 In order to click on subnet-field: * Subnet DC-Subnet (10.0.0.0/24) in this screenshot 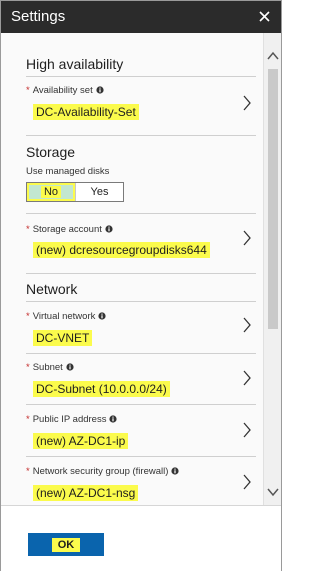, I will do `click(142, 383)`.